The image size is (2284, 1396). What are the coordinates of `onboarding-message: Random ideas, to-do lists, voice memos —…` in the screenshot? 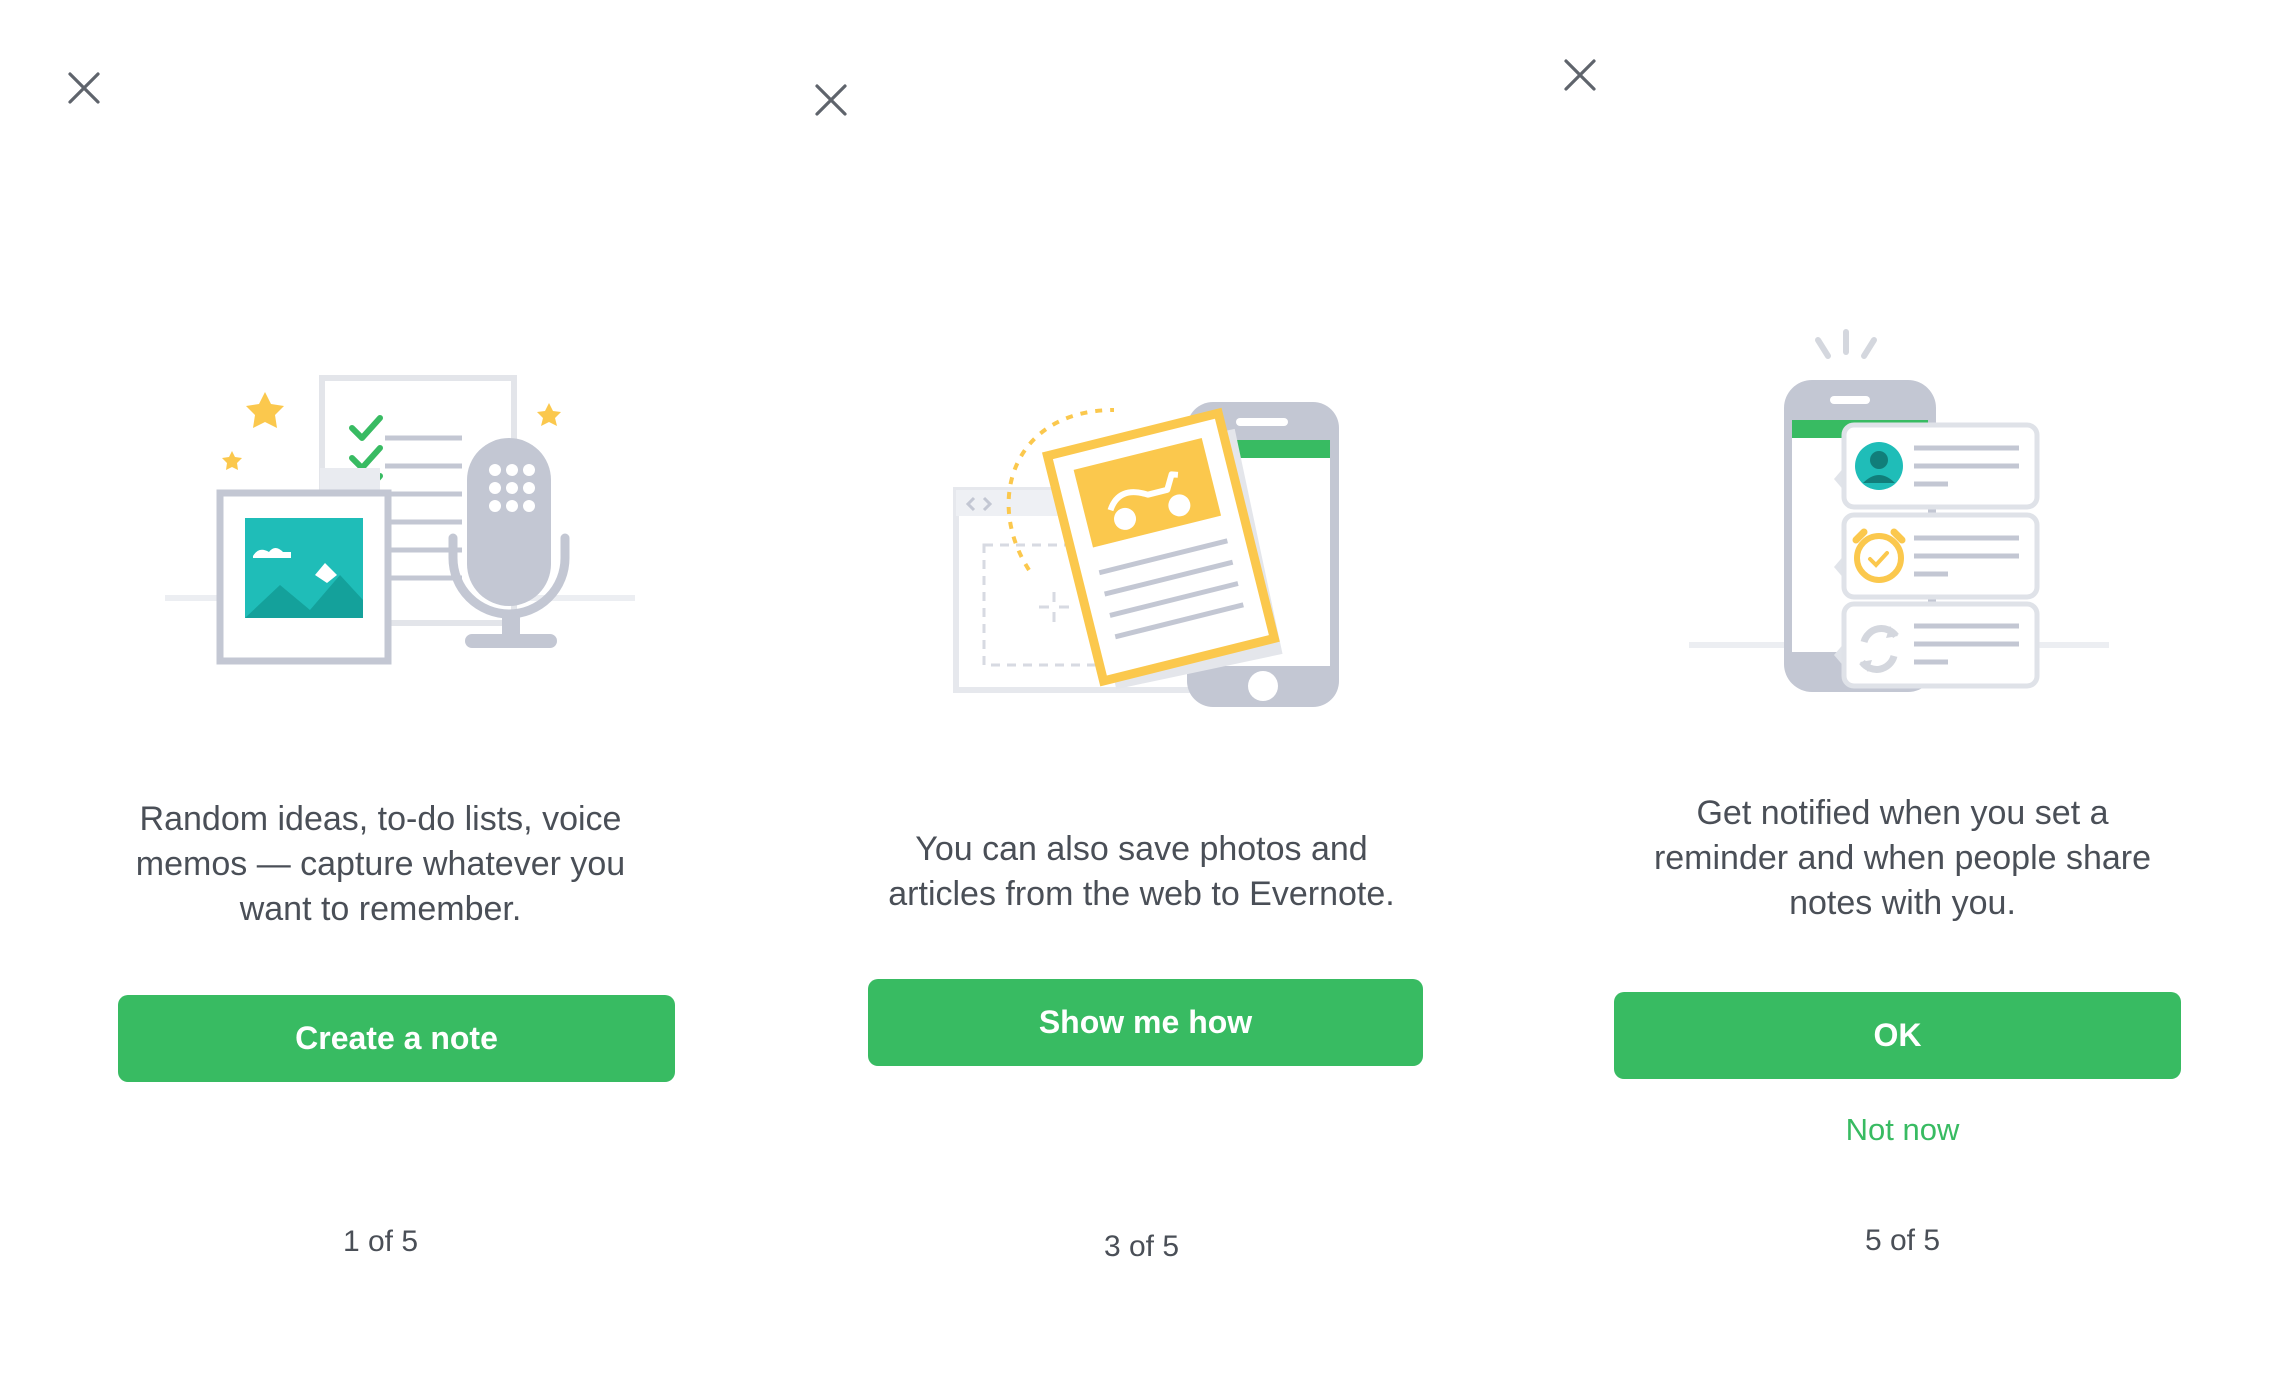 It's located at (380, 864).